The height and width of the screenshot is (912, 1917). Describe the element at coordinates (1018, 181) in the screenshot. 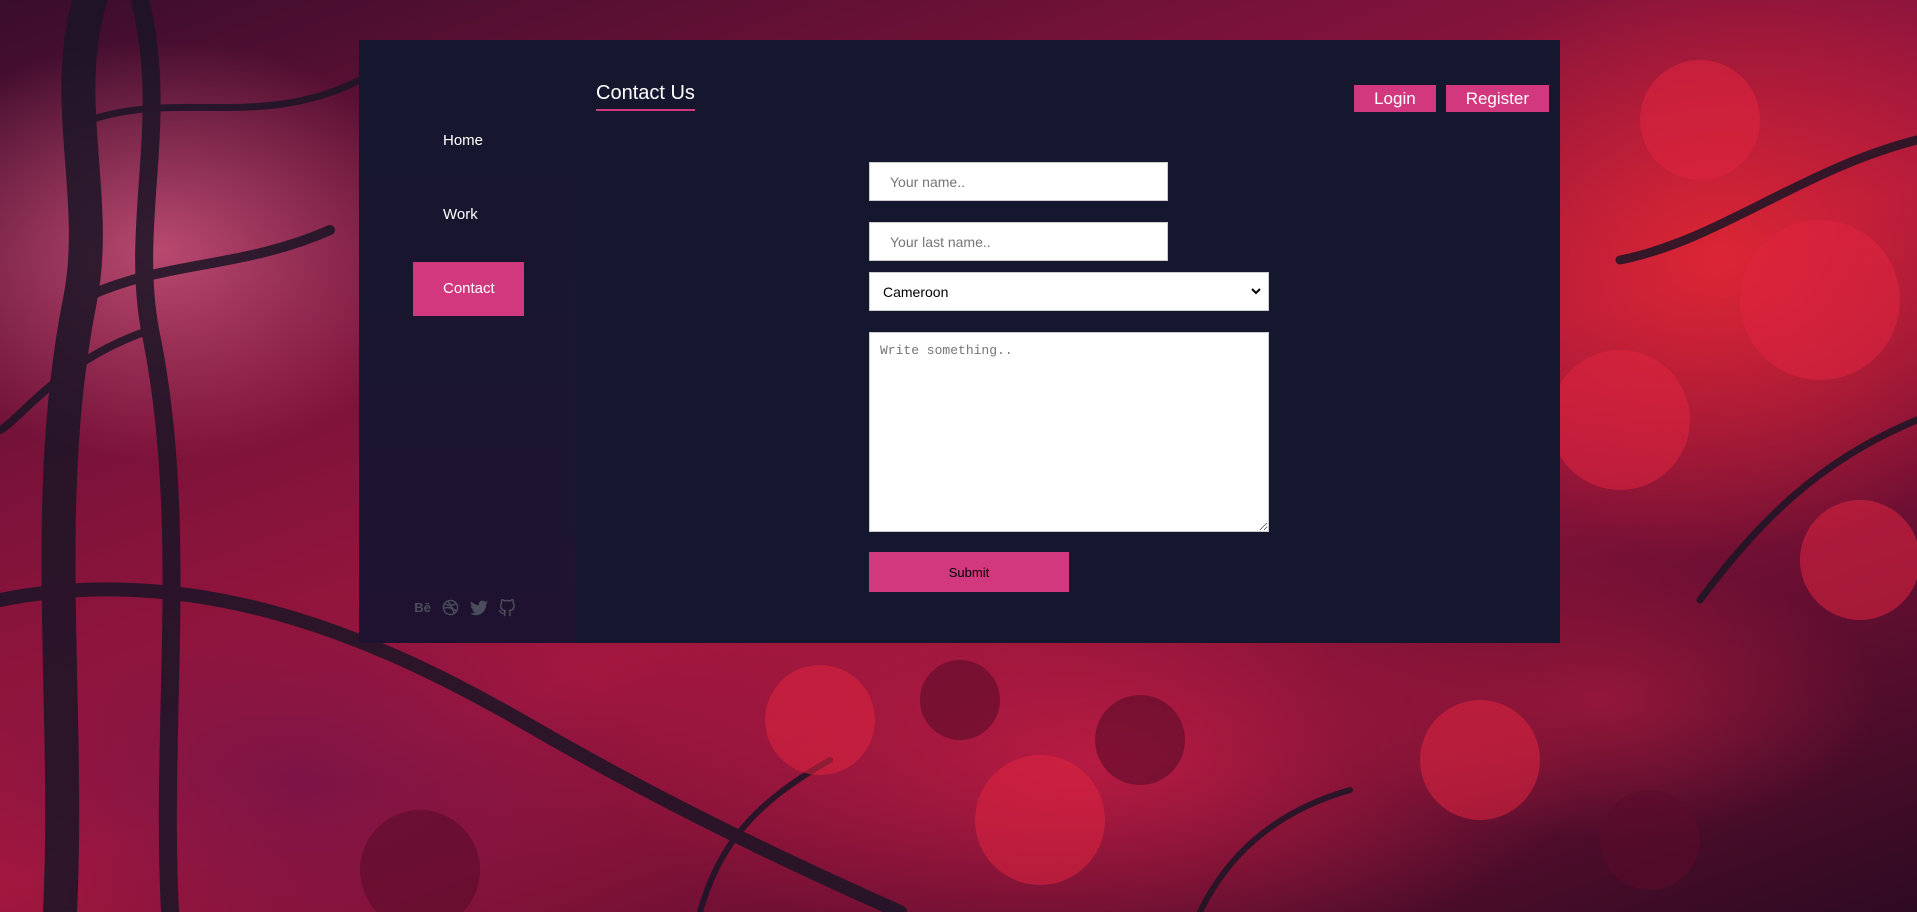

I see `first-name-input` at that location.